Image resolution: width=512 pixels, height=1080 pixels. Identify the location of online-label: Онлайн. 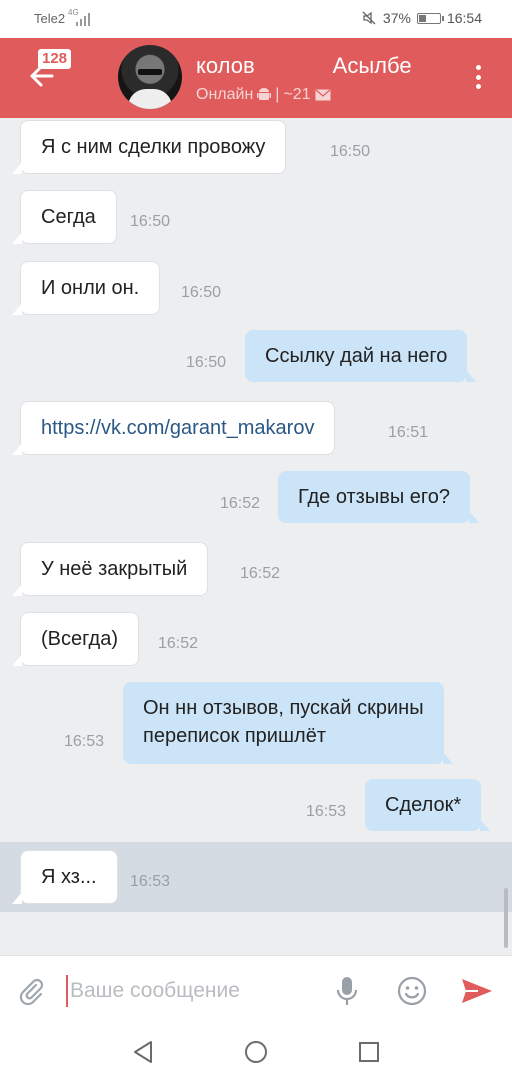
(225, 94).